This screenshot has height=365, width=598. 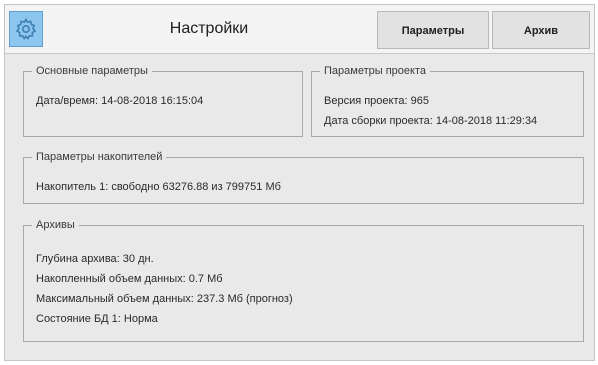 What do you see at coordinates (92, 71) in the screenshot?
I see `basic-parameters-legend: Основные параметры` at bounding box center [92, 71].